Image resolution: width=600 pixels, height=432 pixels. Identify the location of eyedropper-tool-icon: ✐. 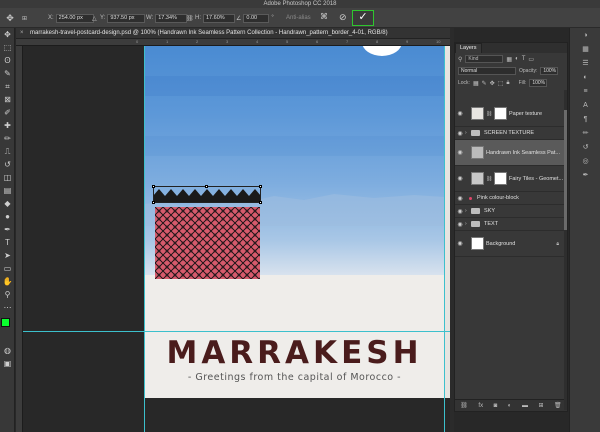
(7, 112).